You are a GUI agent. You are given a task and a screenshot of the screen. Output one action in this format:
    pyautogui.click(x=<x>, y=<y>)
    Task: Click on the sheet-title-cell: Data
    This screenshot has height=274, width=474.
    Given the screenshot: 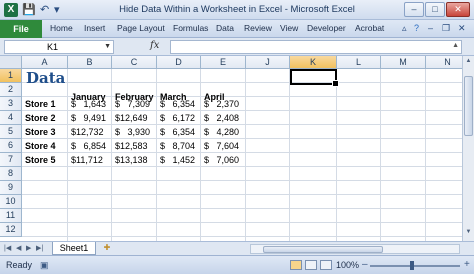 What is the action you would take?
    pyautogui.click(x=45, y=78)
    